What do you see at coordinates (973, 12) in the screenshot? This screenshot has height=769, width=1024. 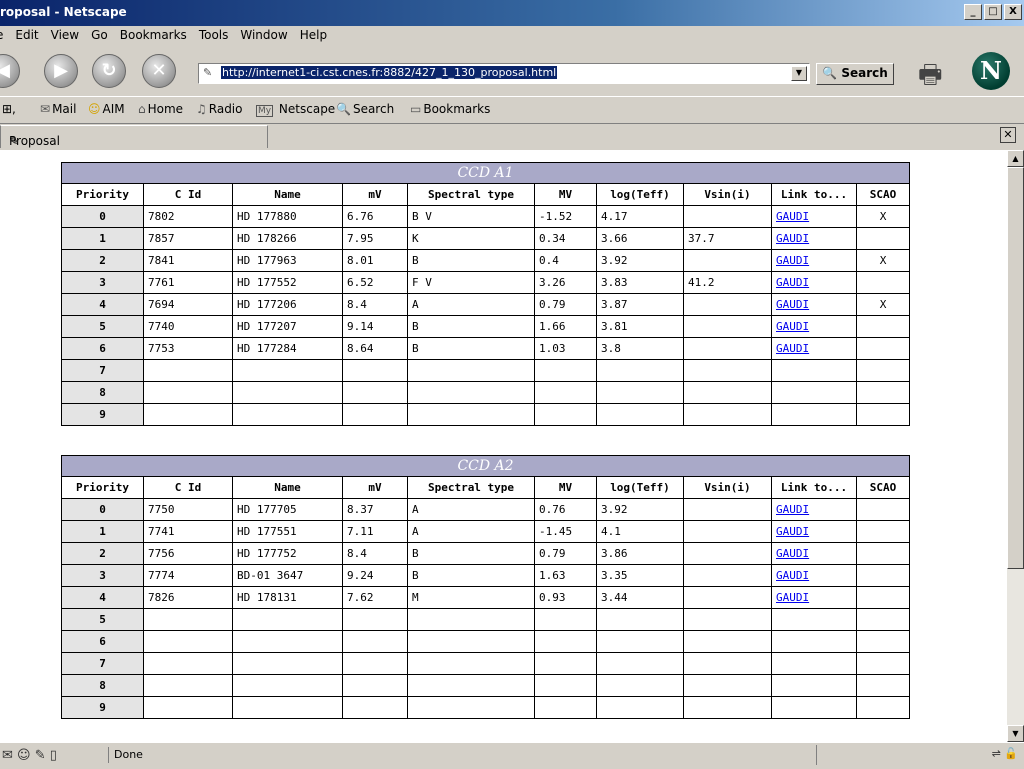 I see `minimize-button: _` at bounding box center [973, 12].